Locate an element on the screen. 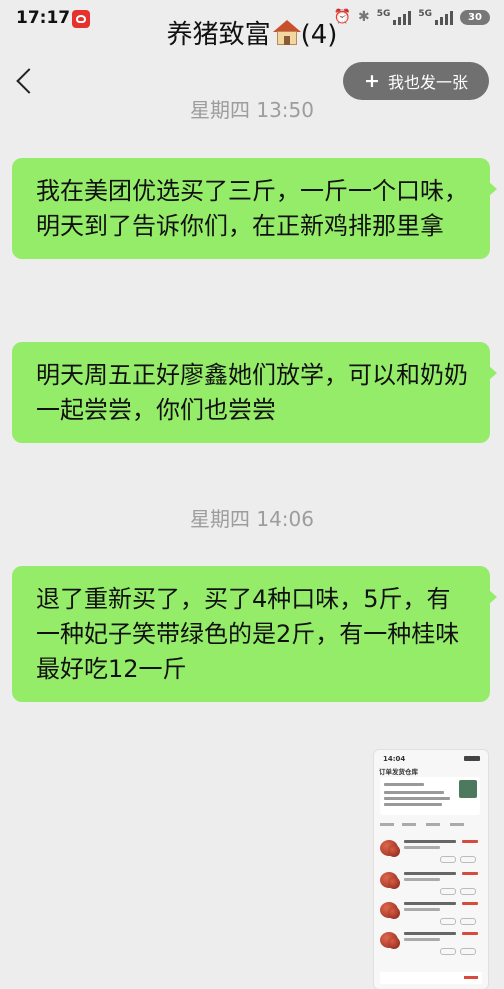  chat-title: 养猪致富 (4) is located at coordinates (252, 32).